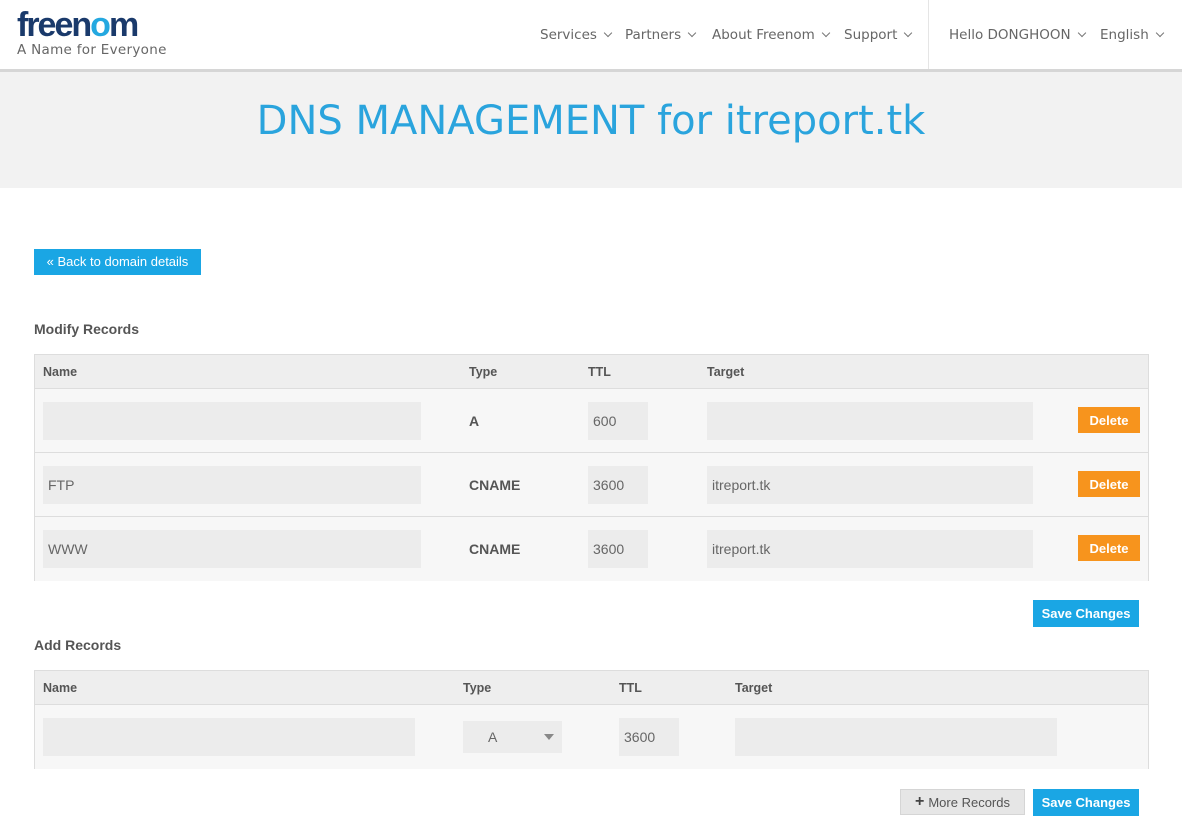 This screenshot has height=827, width=1182. I want to click on modify-records-title: Modify Records, so click(87, 329).